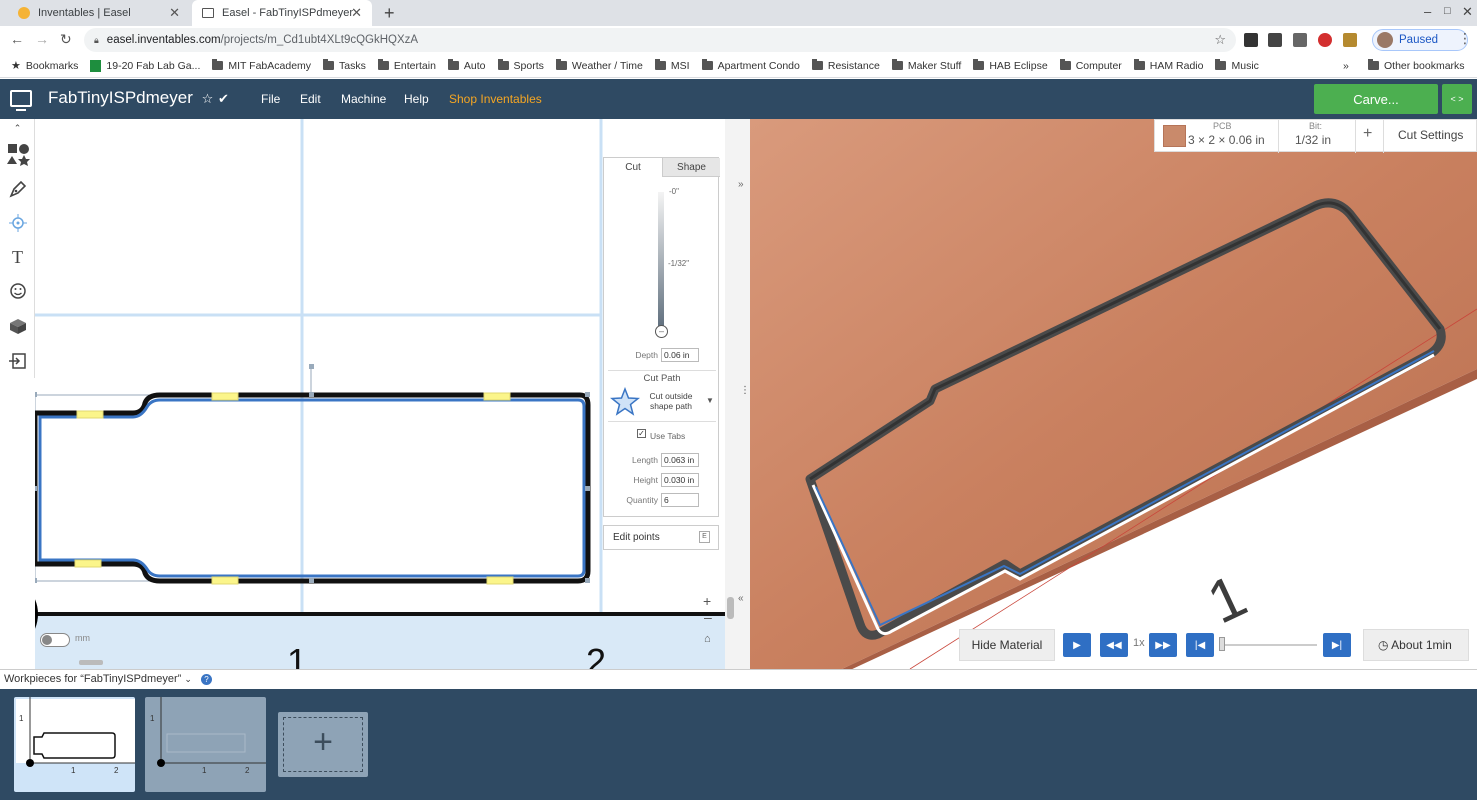 The image size is (1477, 800). Describe the element at coordinates (741, 598) in the screenshot. I see `expand-panel-icon: «` at that location.